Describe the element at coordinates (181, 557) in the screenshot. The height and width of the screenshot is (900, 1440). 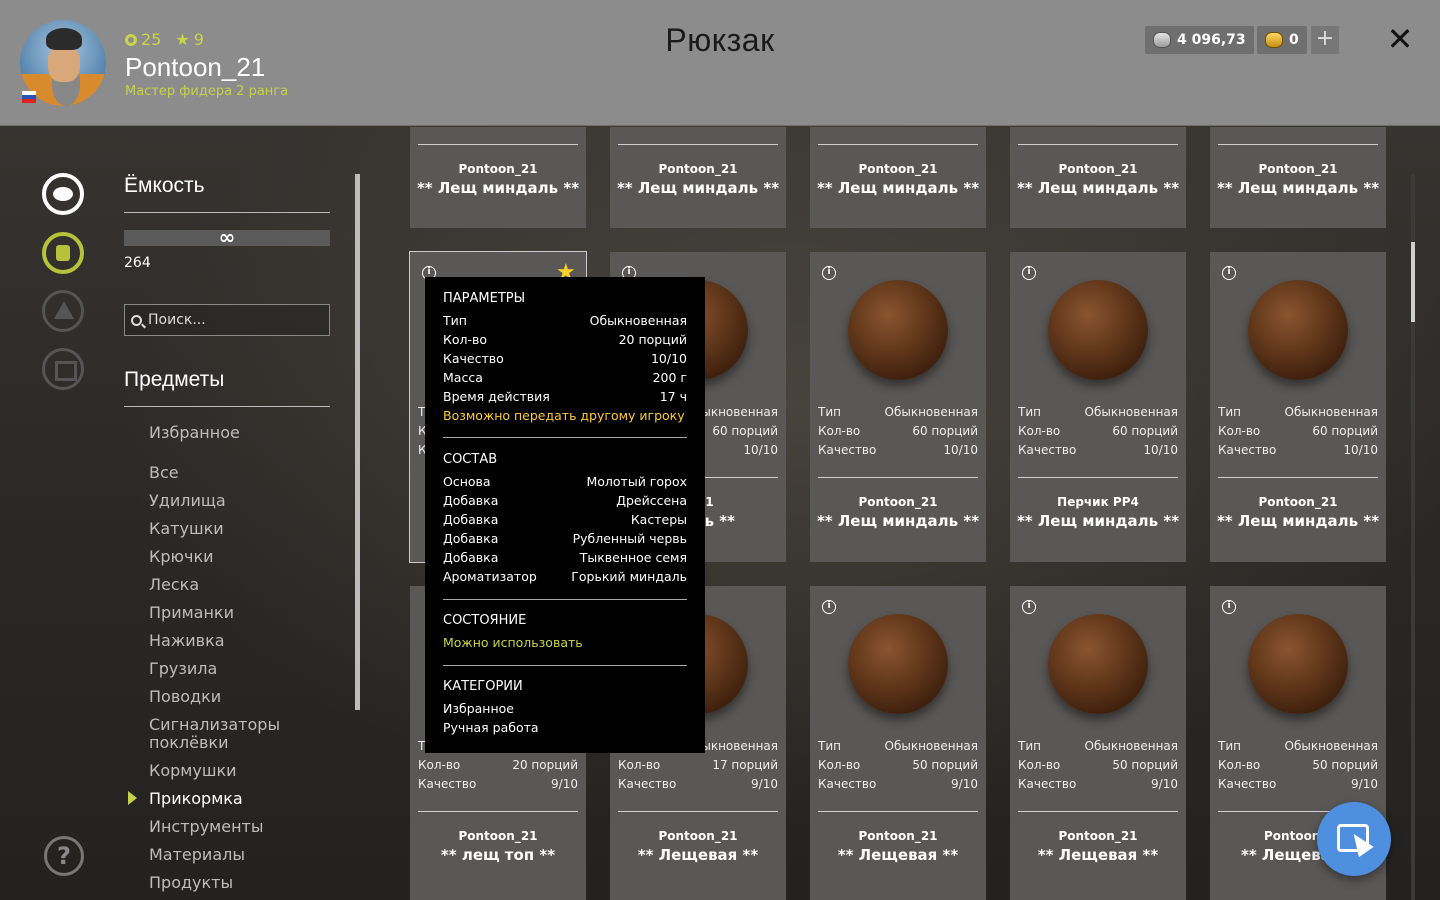
I see `category-hooks: Крючки` at that location.